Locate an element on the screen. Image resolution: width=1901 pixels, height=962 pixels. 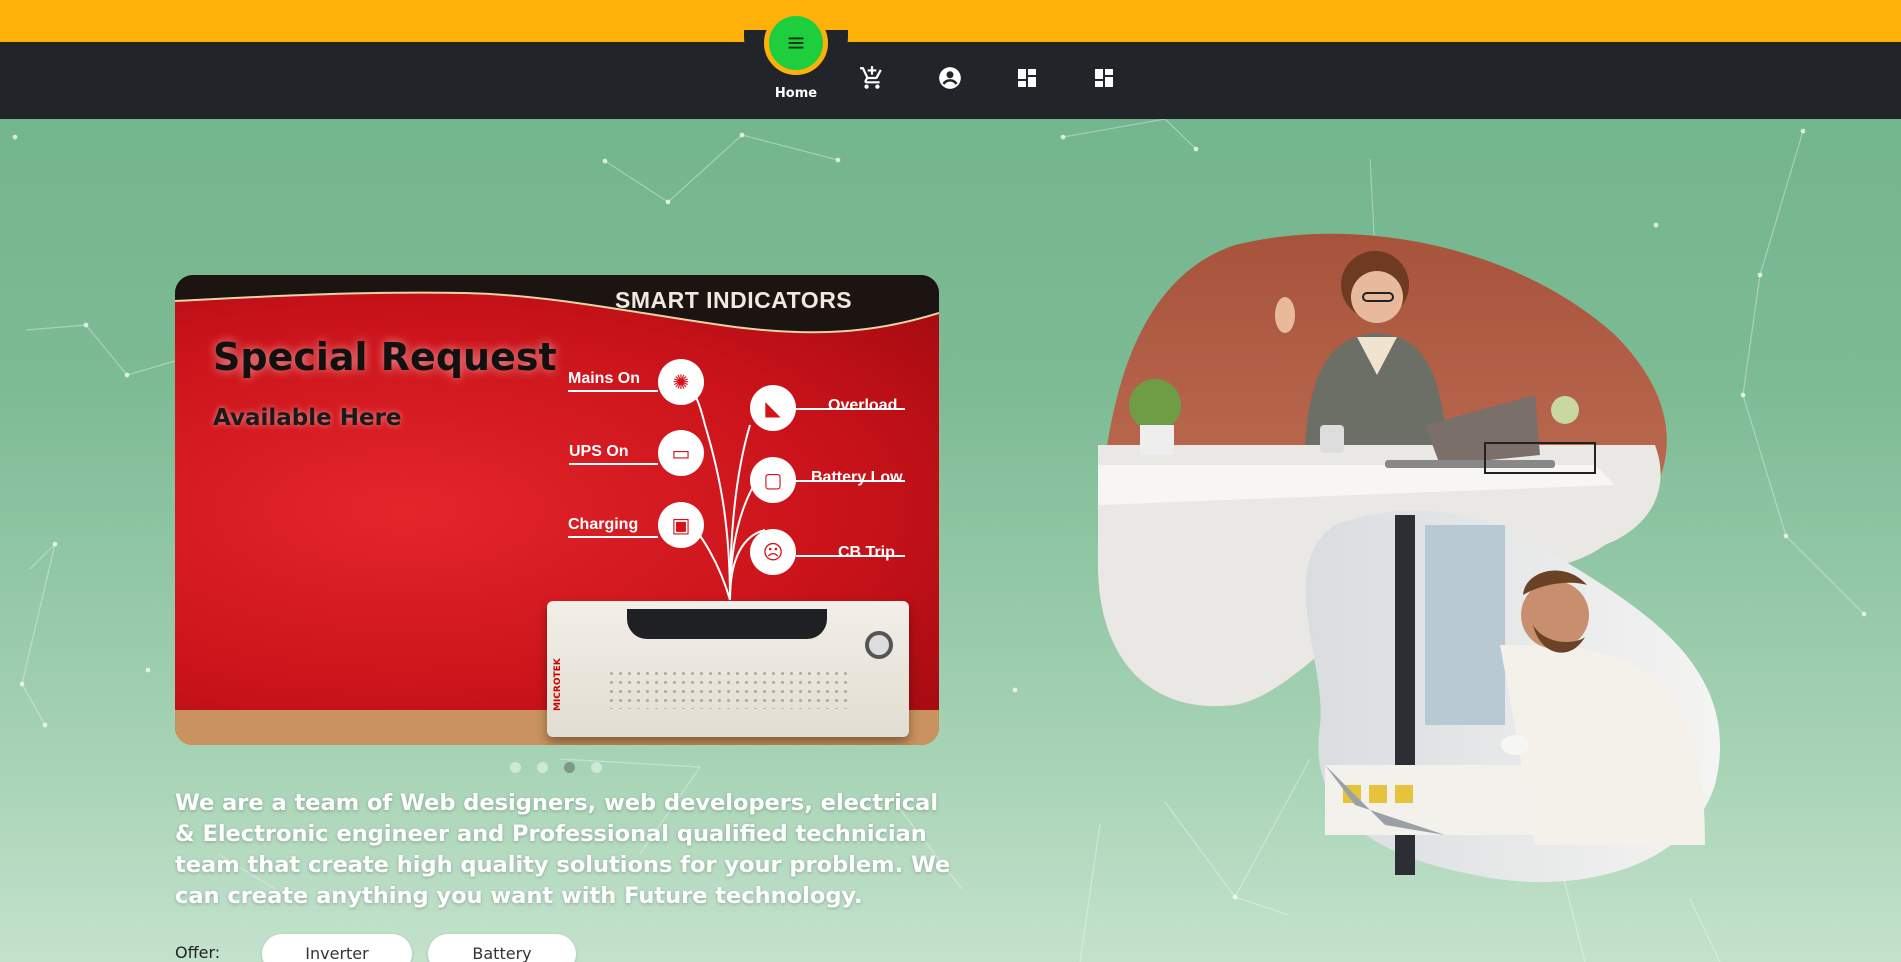
inverter-display-panel is located at coordinates (727, 624).